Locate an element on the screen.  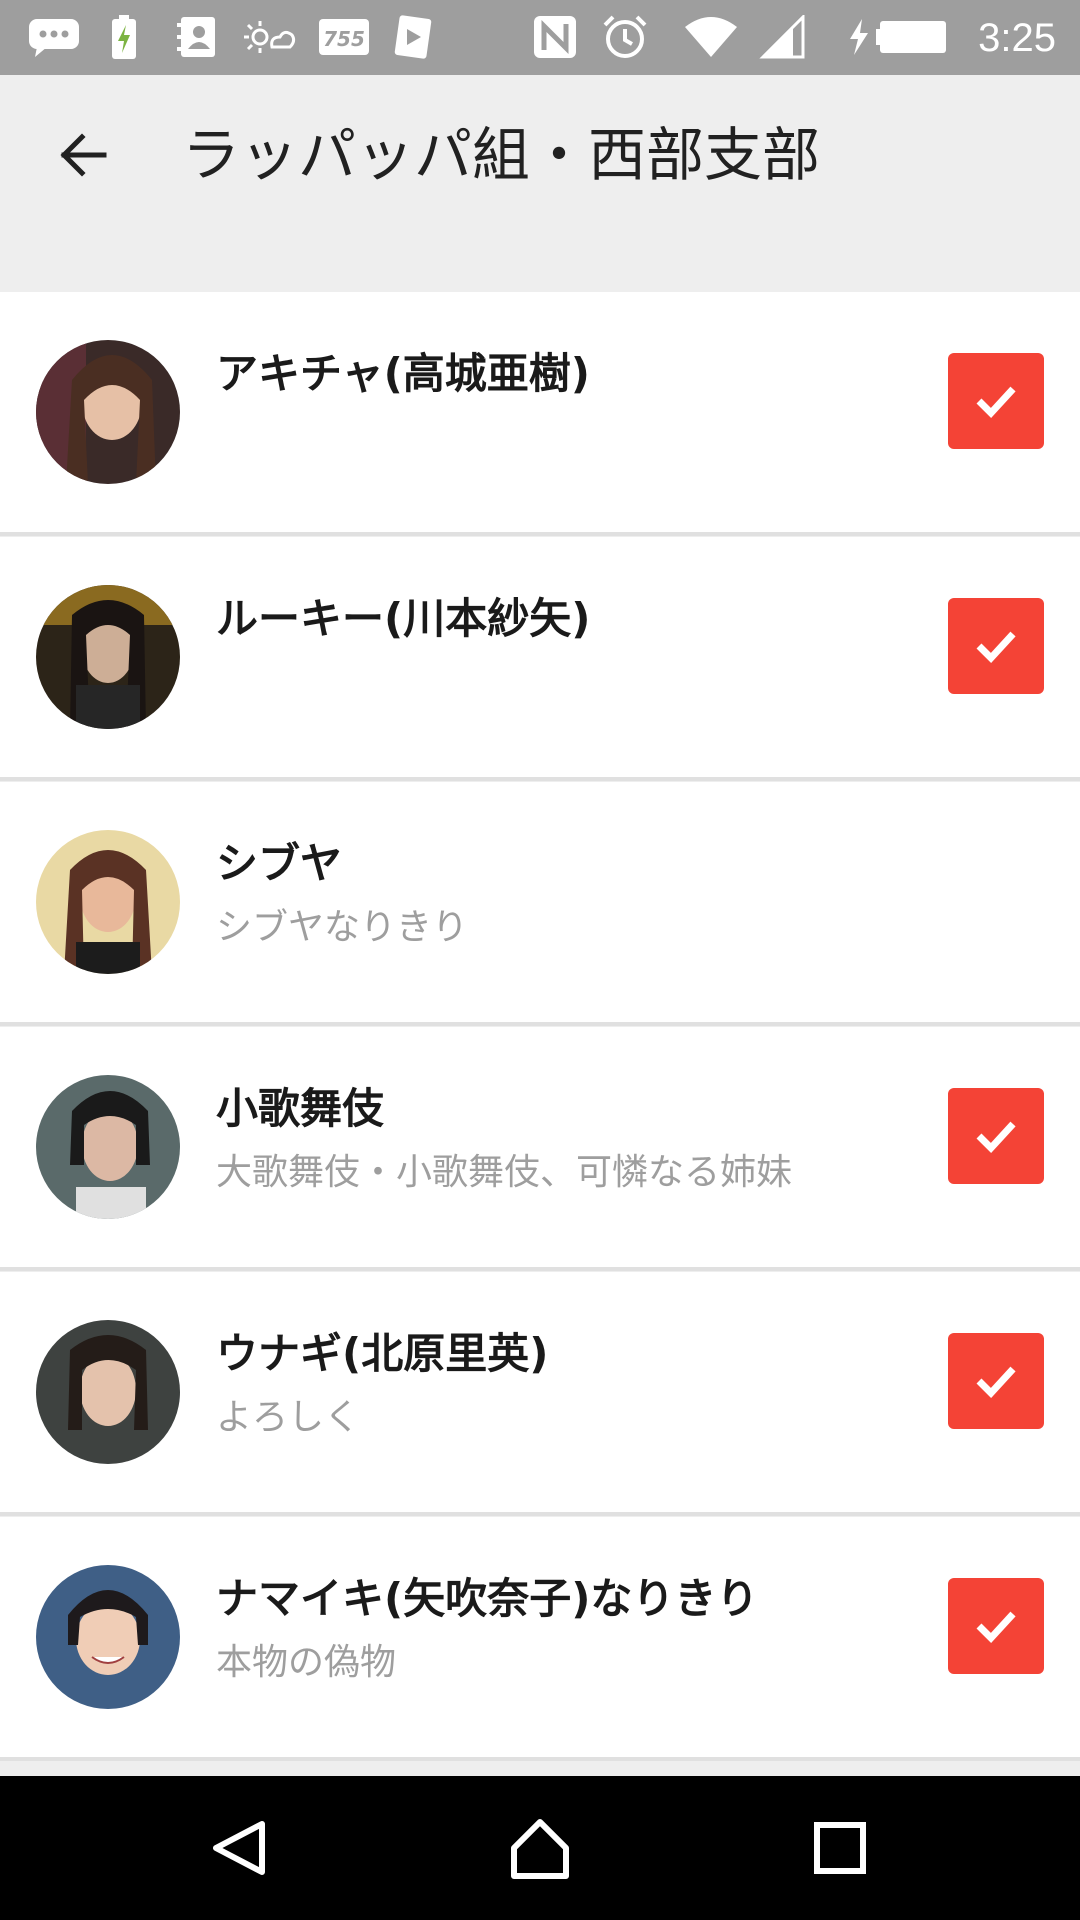
card-icon is located at coordinates (413, 37).